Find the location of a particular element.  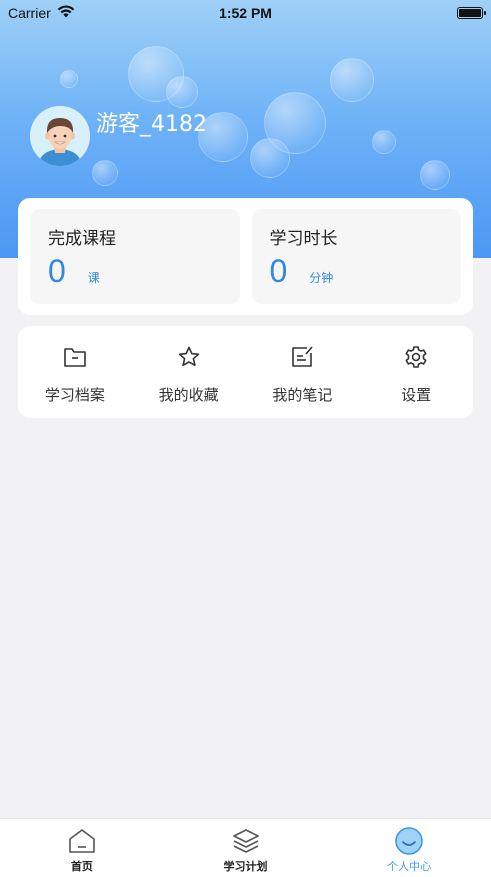

tab-home: 首页 is located at coordinates (82, 848).